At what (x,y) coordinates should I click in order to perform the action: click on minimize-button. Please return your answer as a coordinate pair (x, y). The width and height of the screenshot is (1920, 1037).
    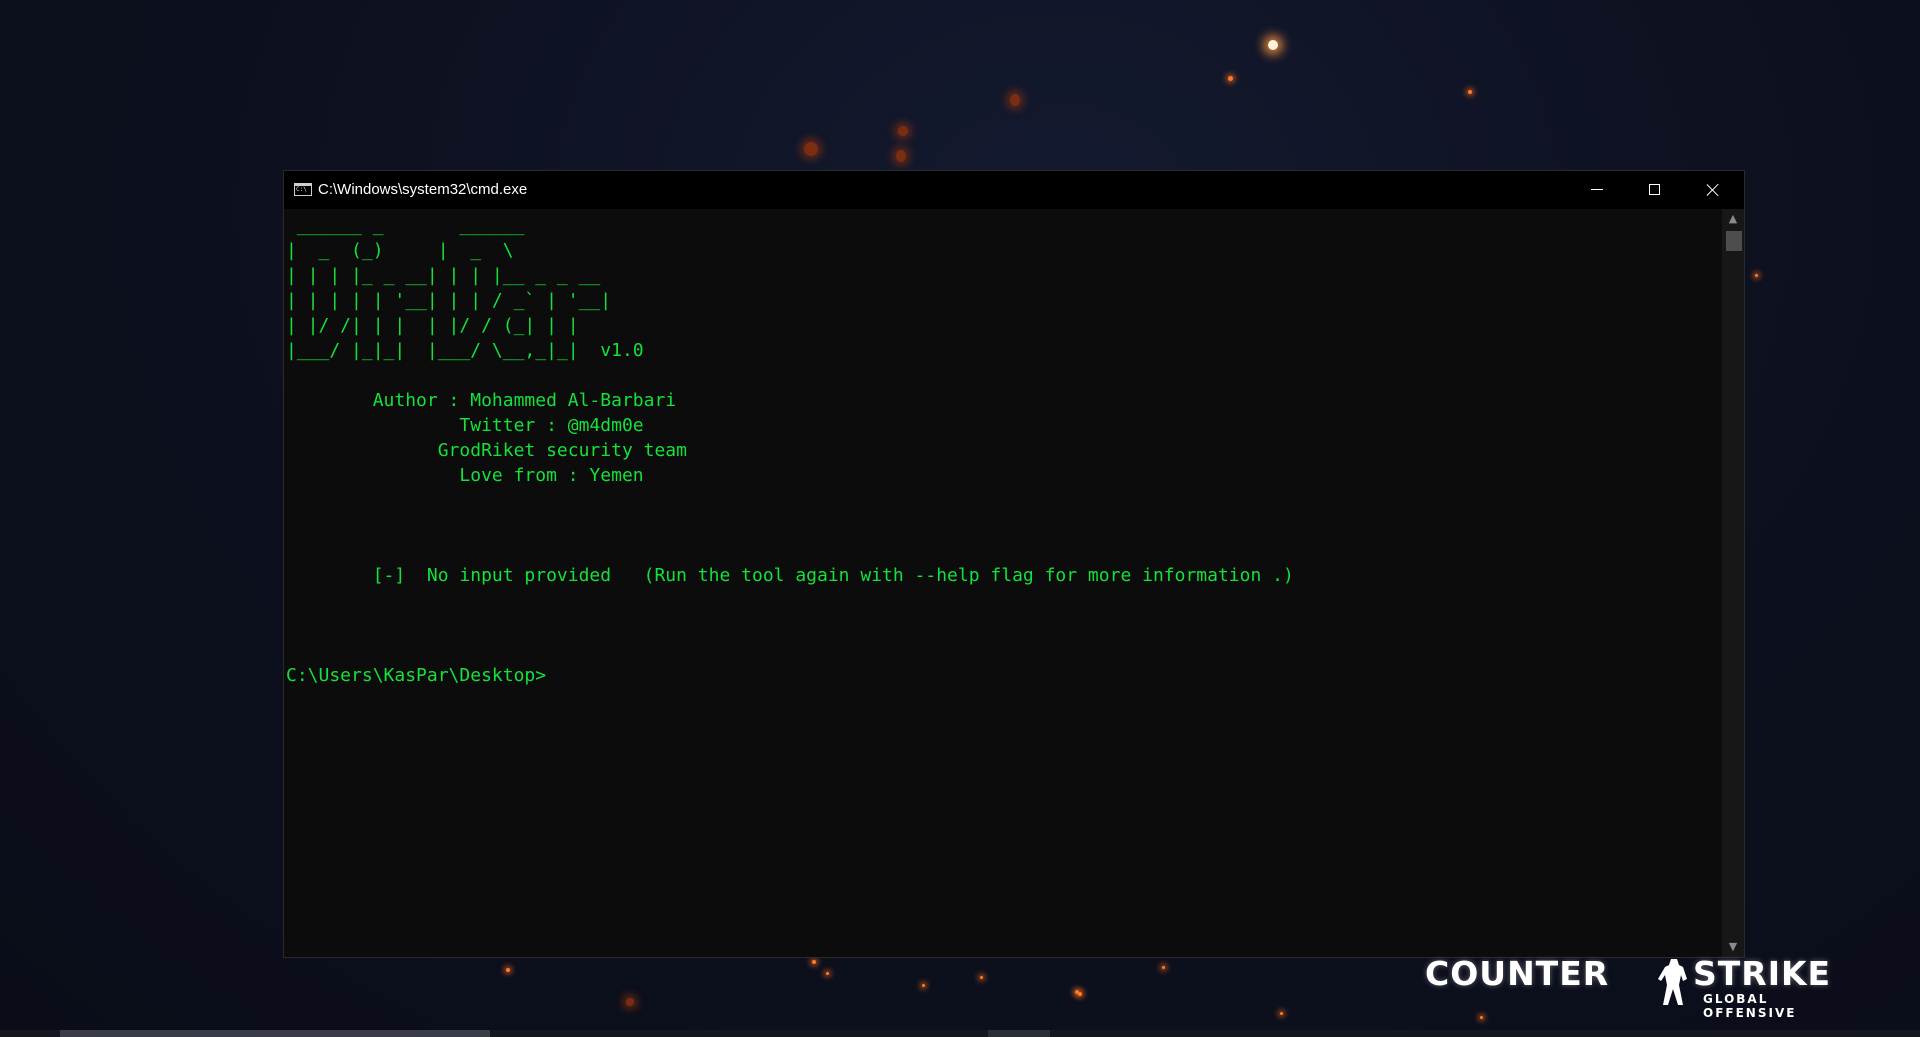
    Looking at the image, I should click on (1597, 190).